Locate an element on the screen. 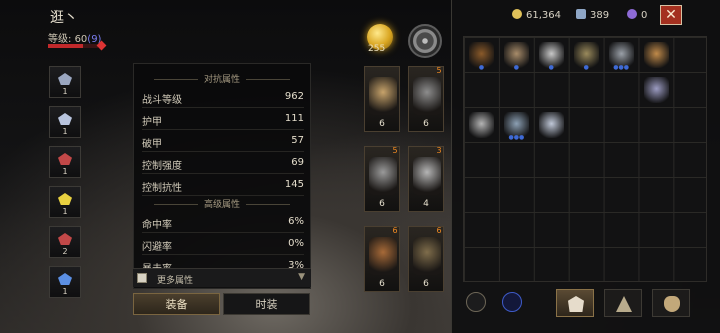 The height and width of the screenshot is (333, 720). tab-bag-items is located at coordinates (671, 303).